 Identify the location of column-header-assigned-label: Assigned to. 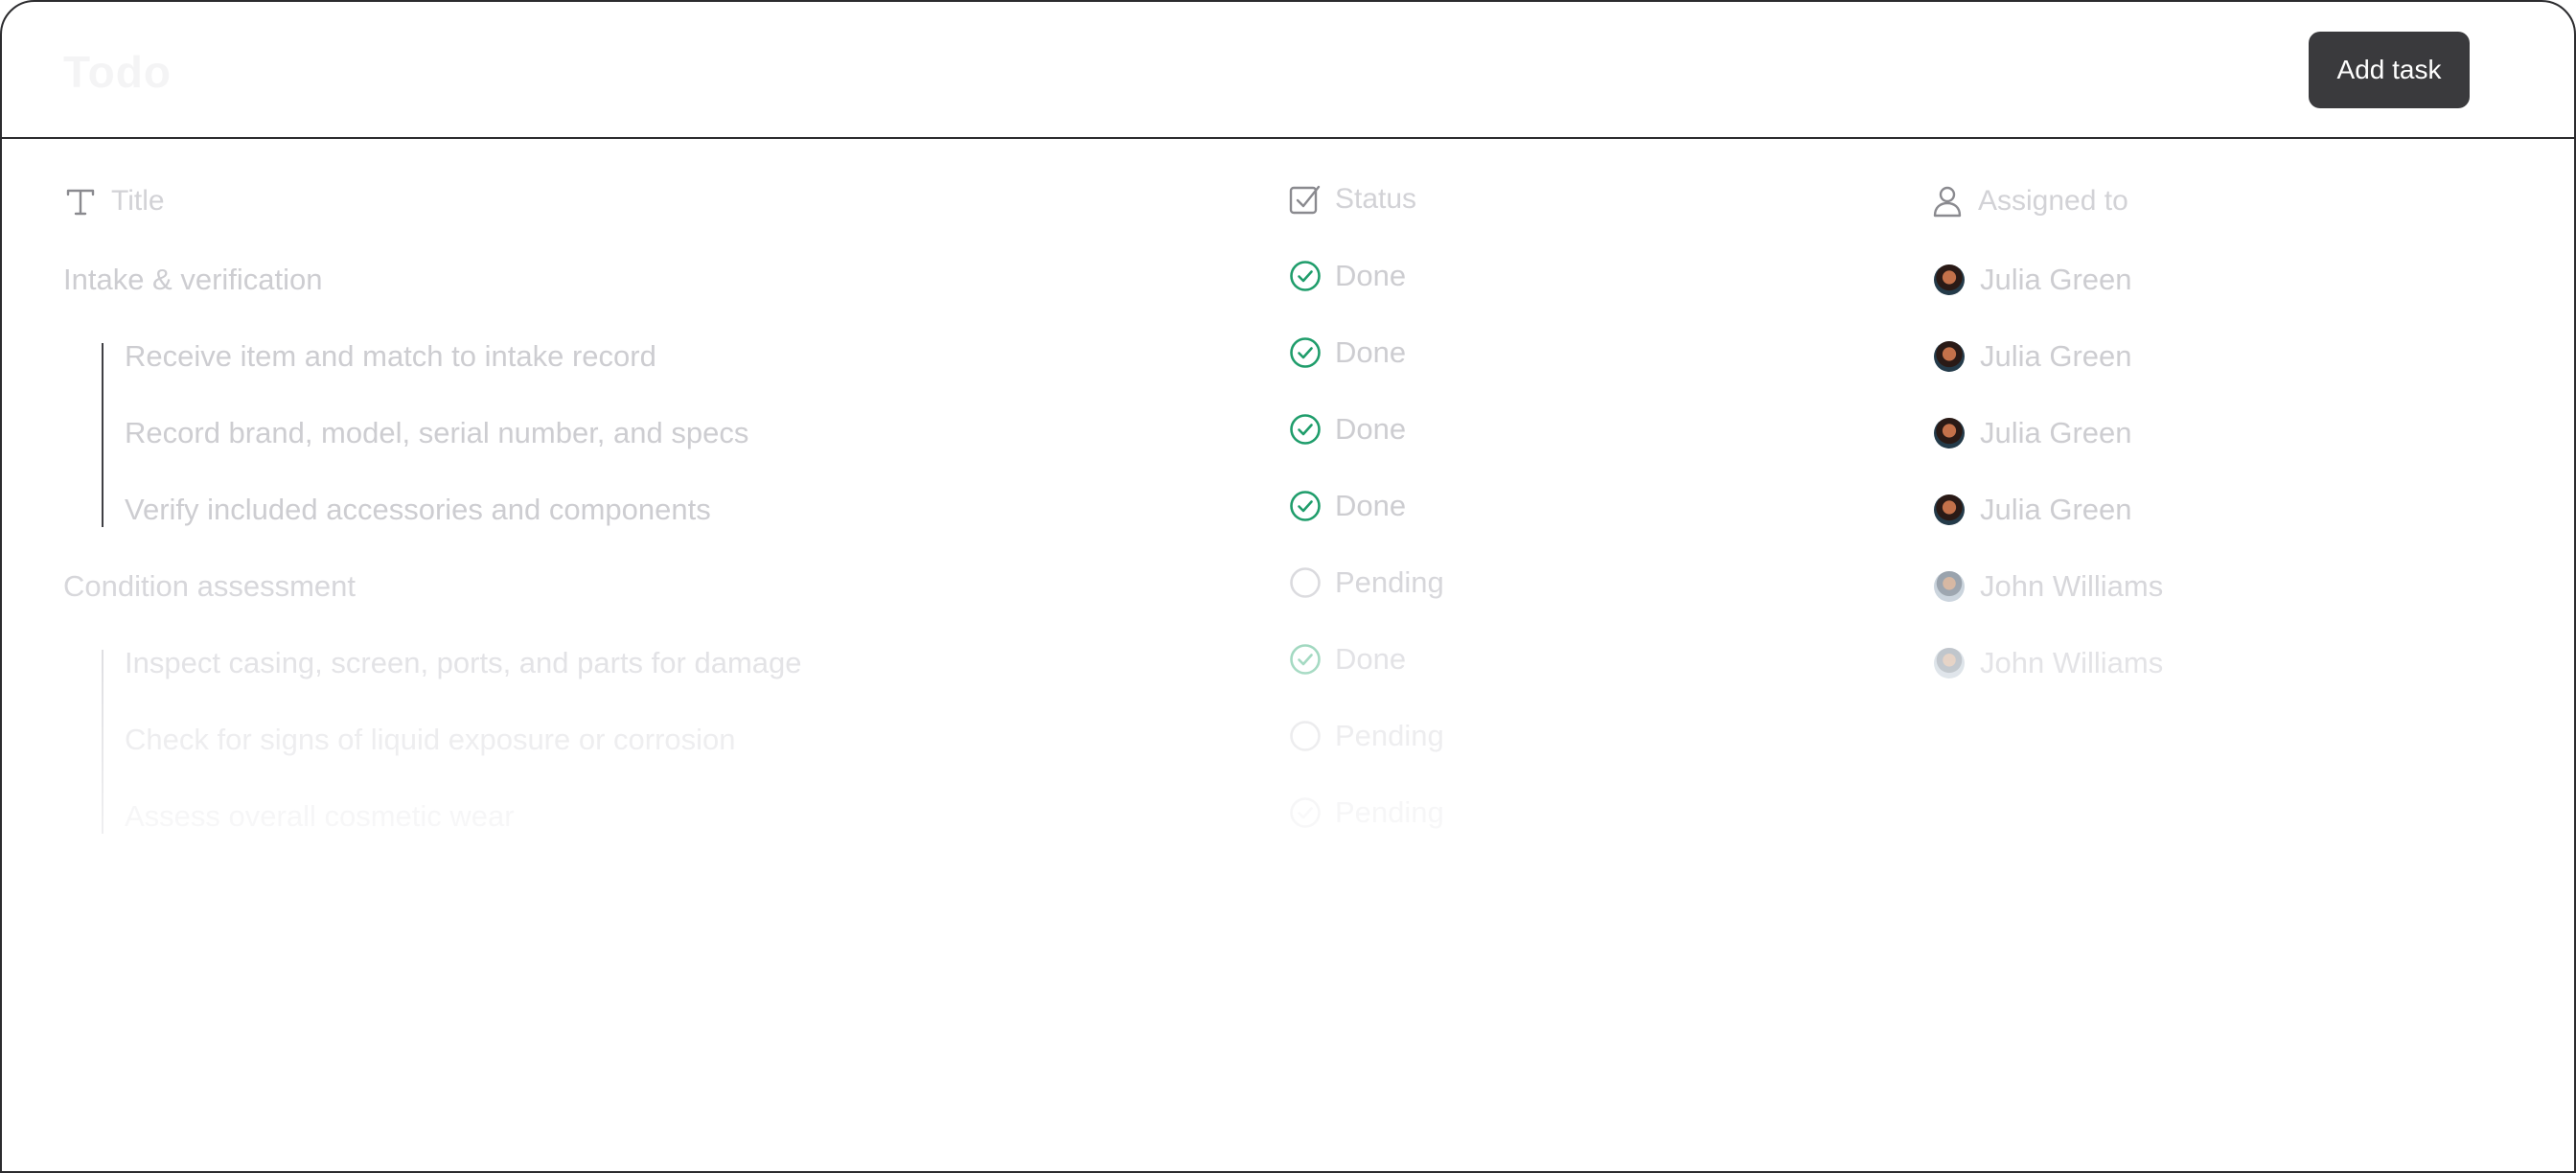
(2053, 201).